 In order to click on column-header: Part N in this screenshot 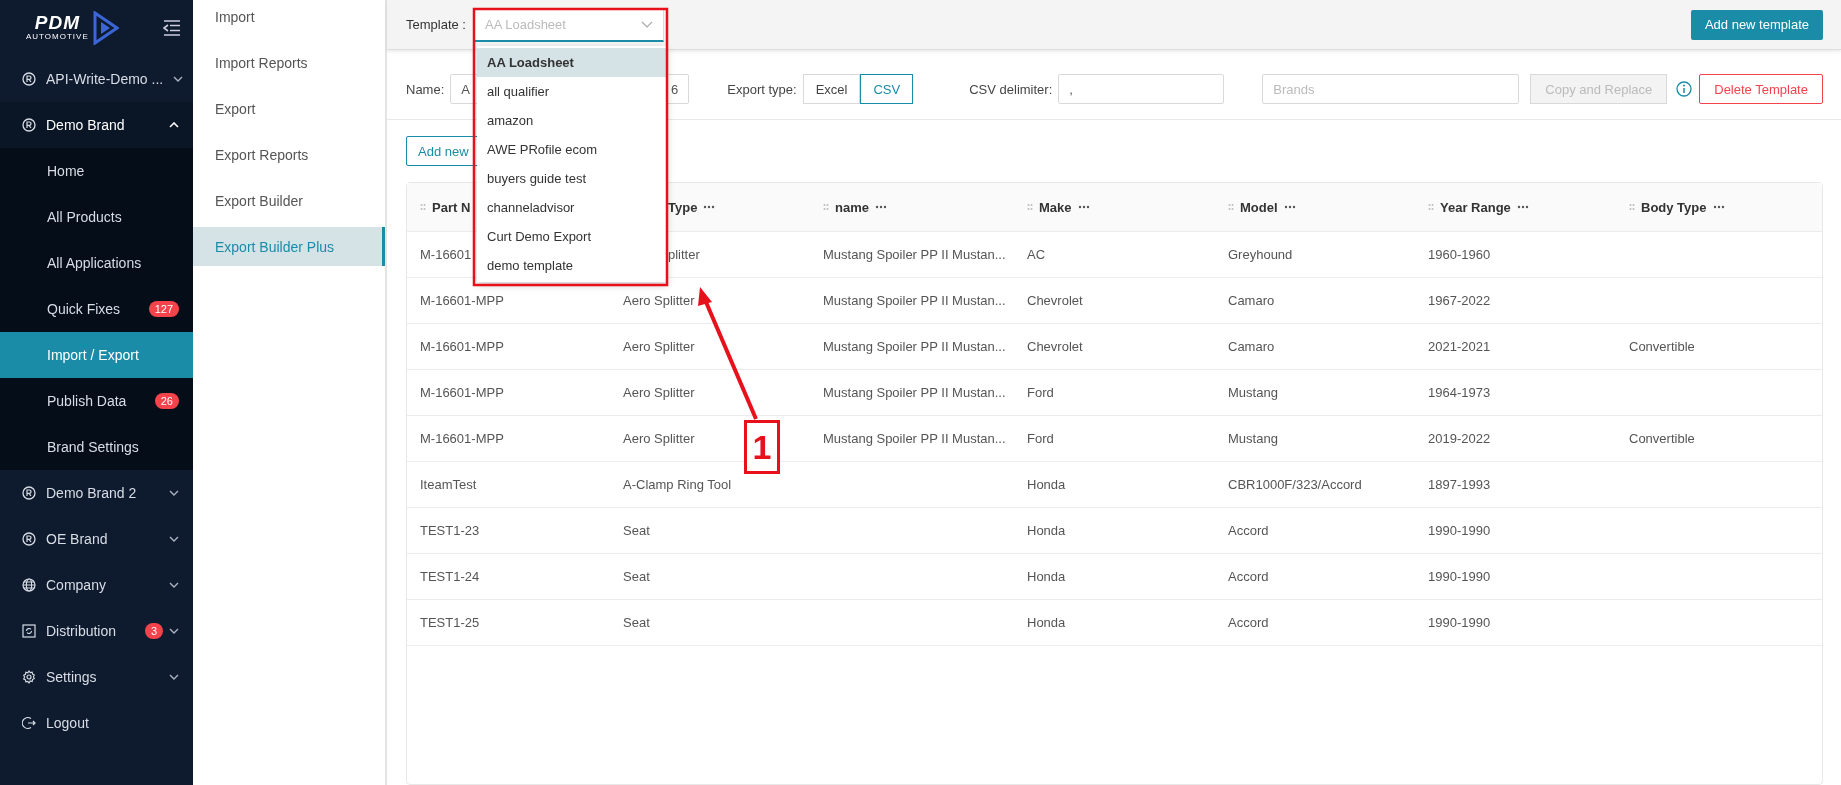, I will do `click(451, 207)`.